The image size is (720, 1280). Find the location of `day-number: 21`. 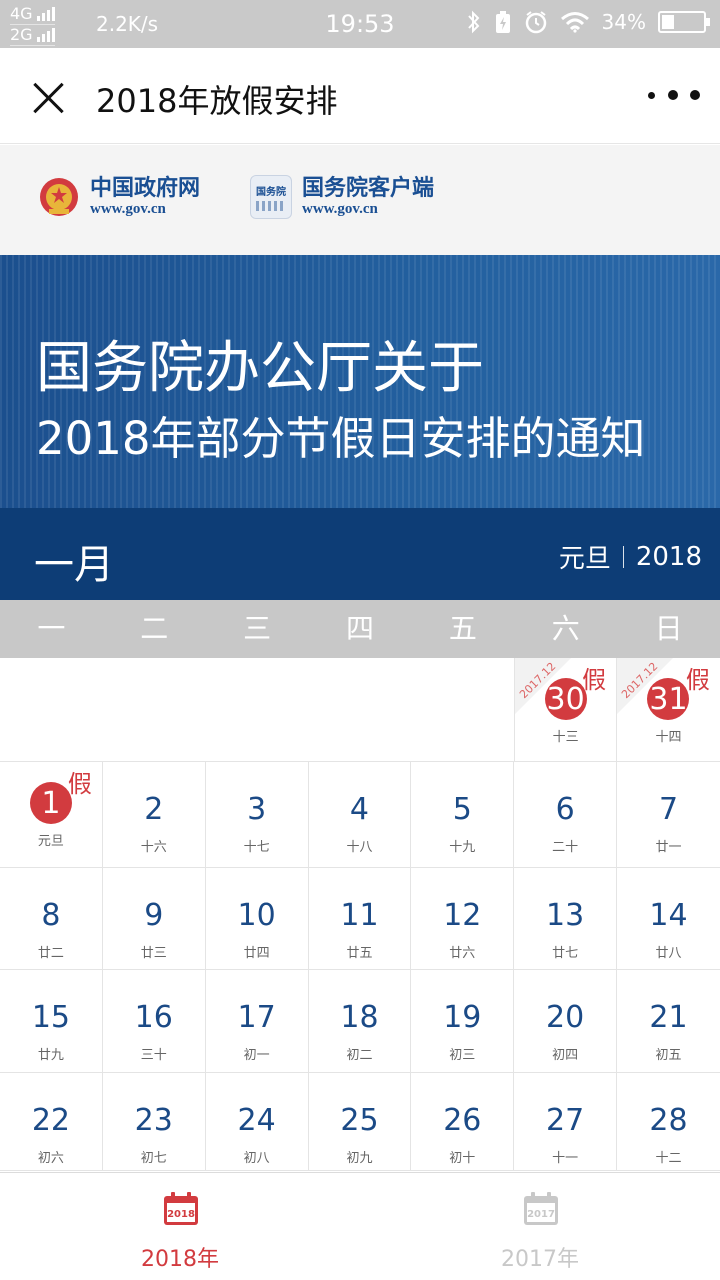

day-number: 21 is located at coordinates (668, 1017).